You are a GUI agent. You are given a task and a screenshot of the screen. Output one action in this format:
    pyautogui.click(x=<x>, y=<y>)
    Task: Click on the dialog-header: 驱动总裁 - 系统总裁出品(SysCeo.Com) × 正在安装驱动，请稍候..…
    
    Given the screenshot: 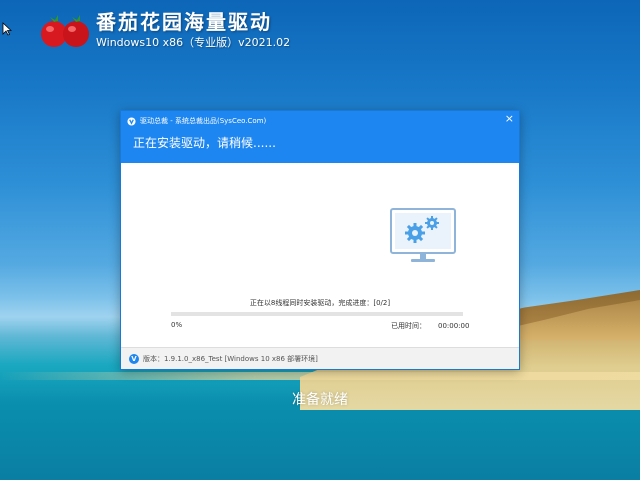 What is the action you would take?
    pyautogui.click(x=320, y=137)
    